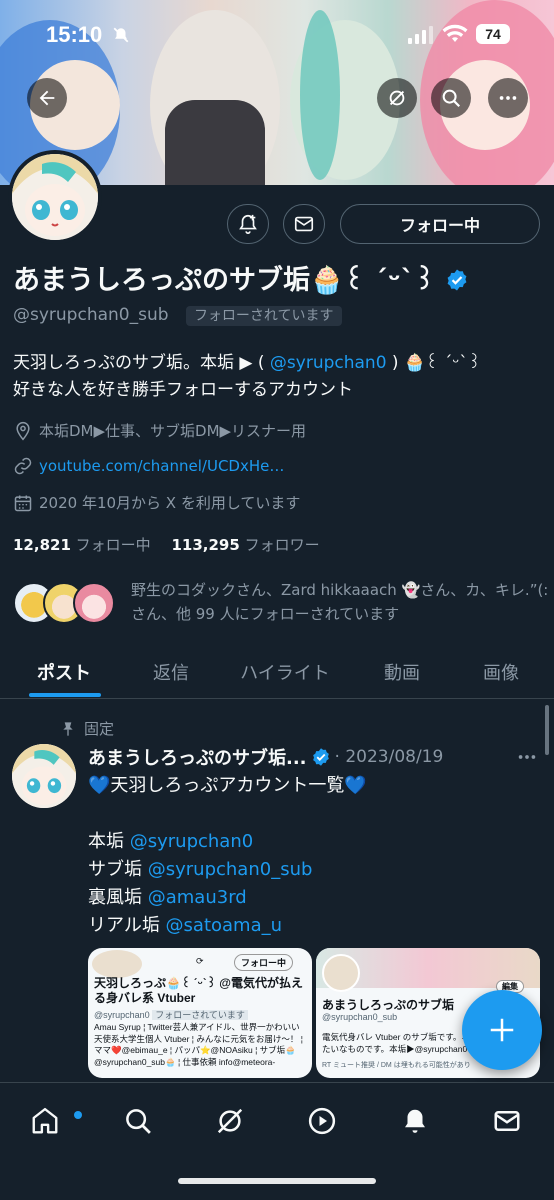 The width and height of the screenshot is (554, 1200). I want to click on bell-icon, so click(415, 1121).